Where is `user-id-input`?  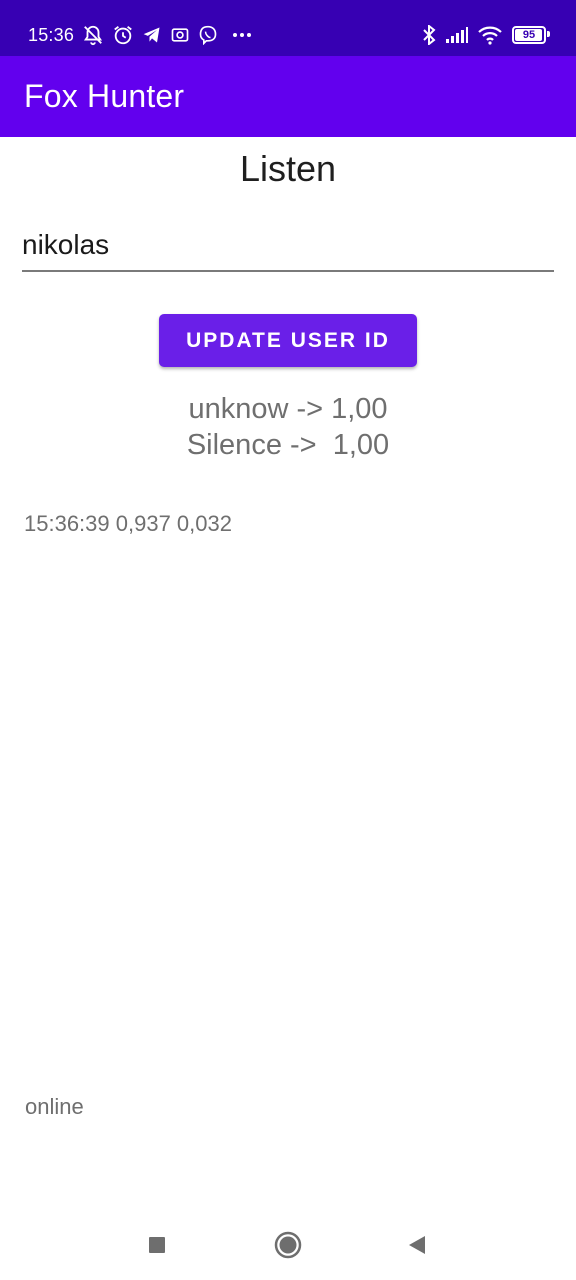 user-id-input is located at coordinates (288, 249).